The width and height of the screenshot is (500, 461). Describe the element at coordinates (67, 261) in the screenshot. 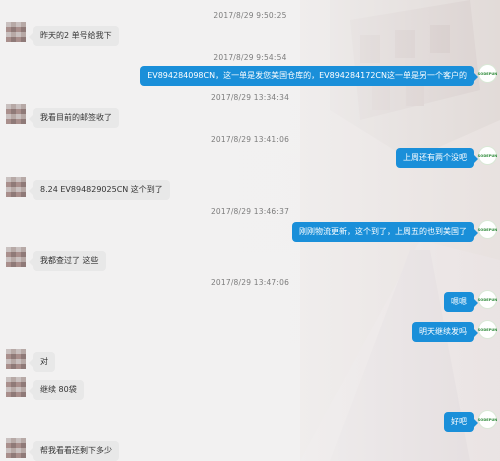

I see `message-bubble-incoming: 我都查过了 这些` at that location.